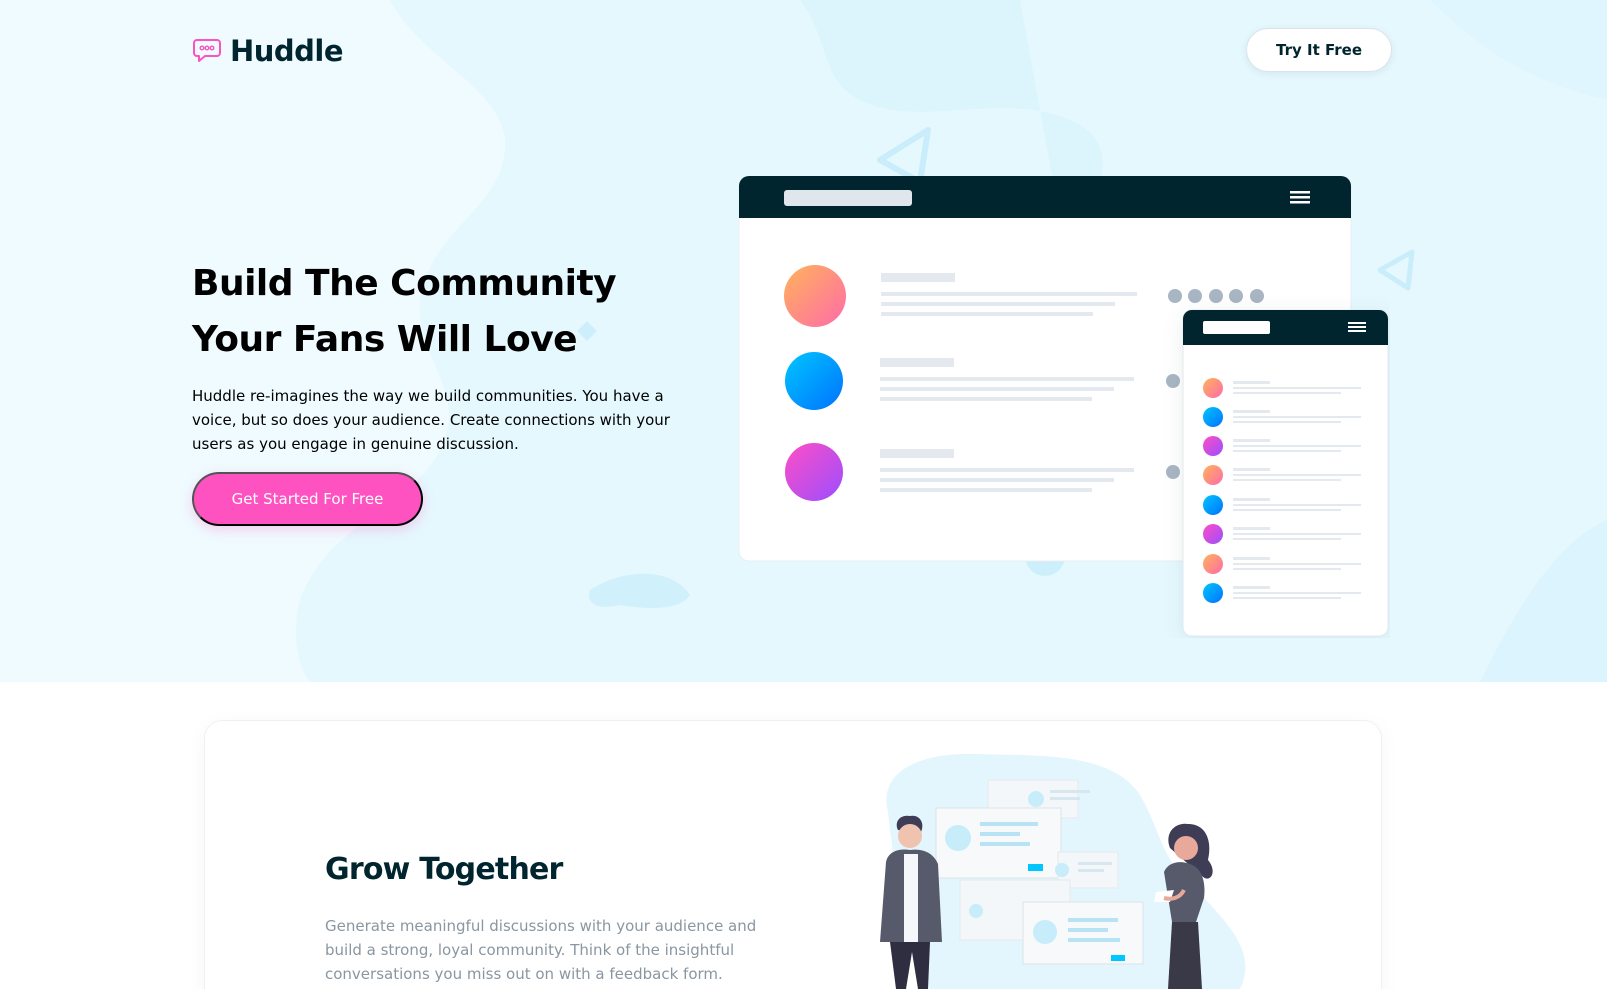 Image resolution: width=1607 pixels, height=989 pixels. What do you see at coordinates (287, 51) in the screenshot?
I see `logo-text: Huddle` at bounding box center [287, 51].